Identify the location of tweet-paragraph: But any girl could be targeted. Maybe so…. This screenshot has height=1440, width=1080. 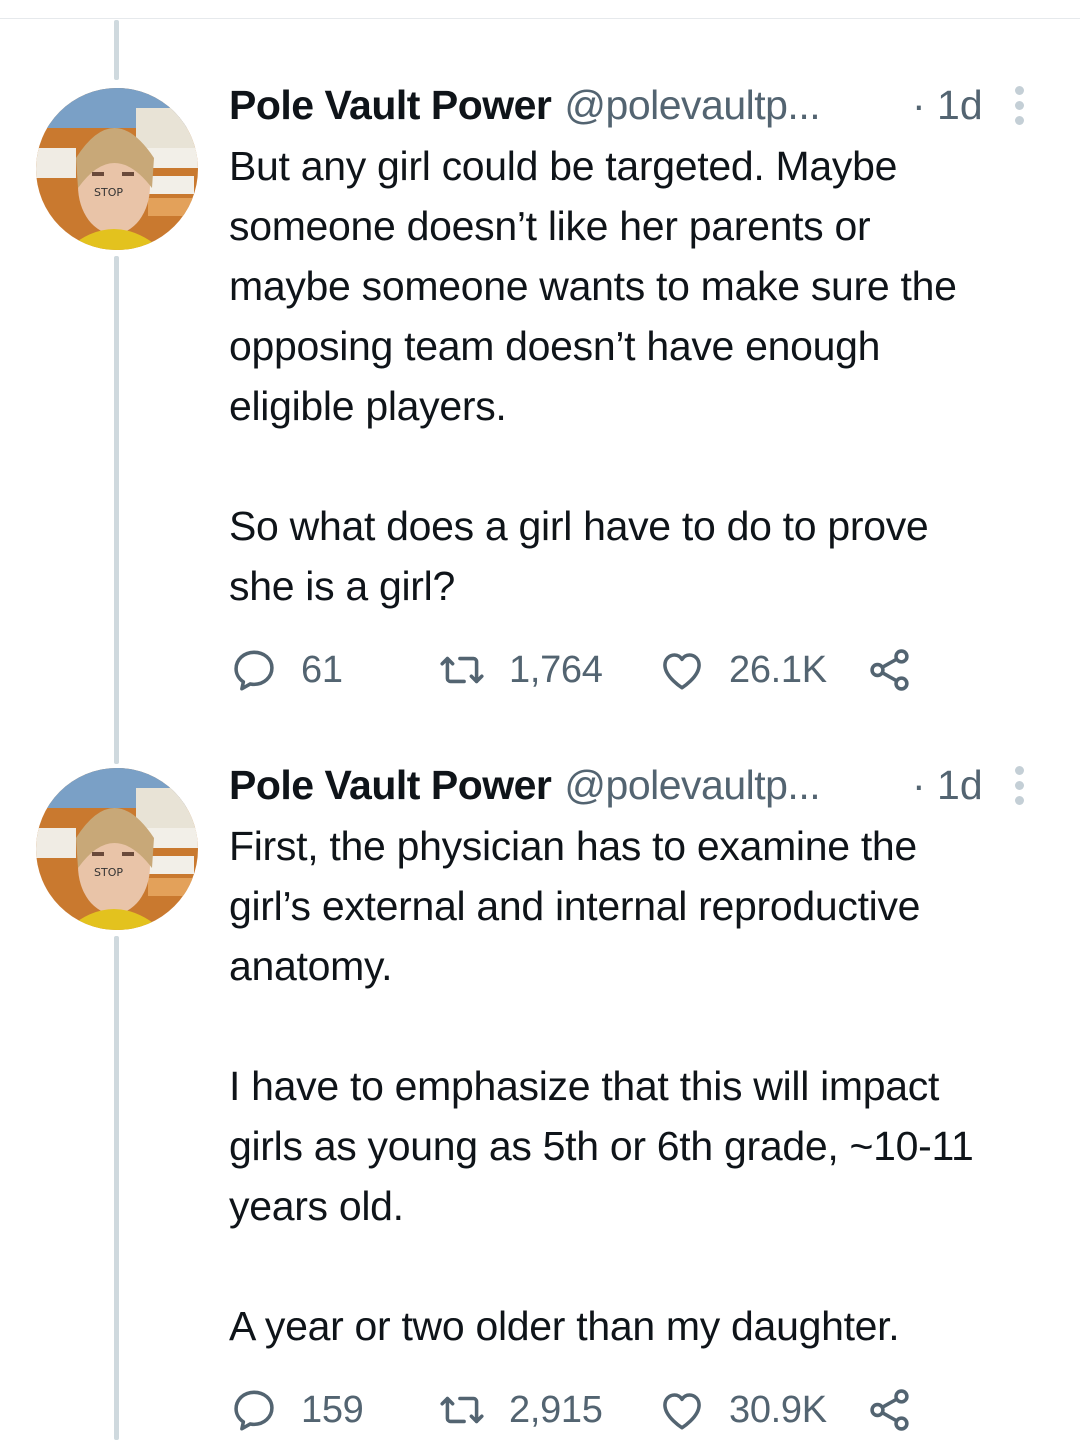
(593, 286).